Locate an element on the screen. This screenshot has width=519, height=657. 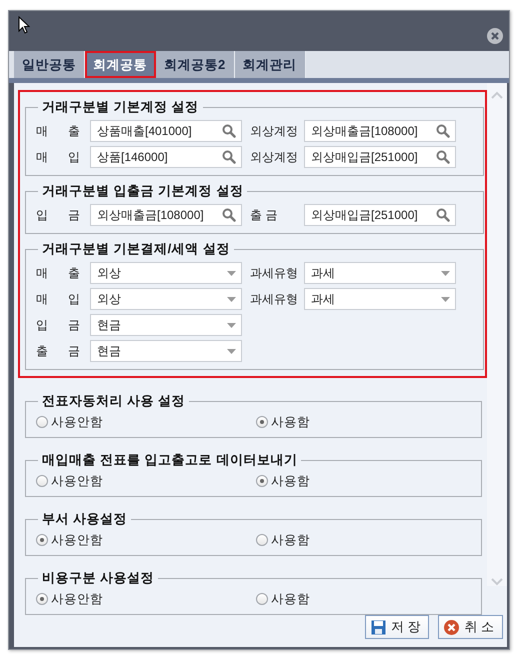
group-title: 거래구분별 기본계정 설정 is located at coordinates (120, 106).